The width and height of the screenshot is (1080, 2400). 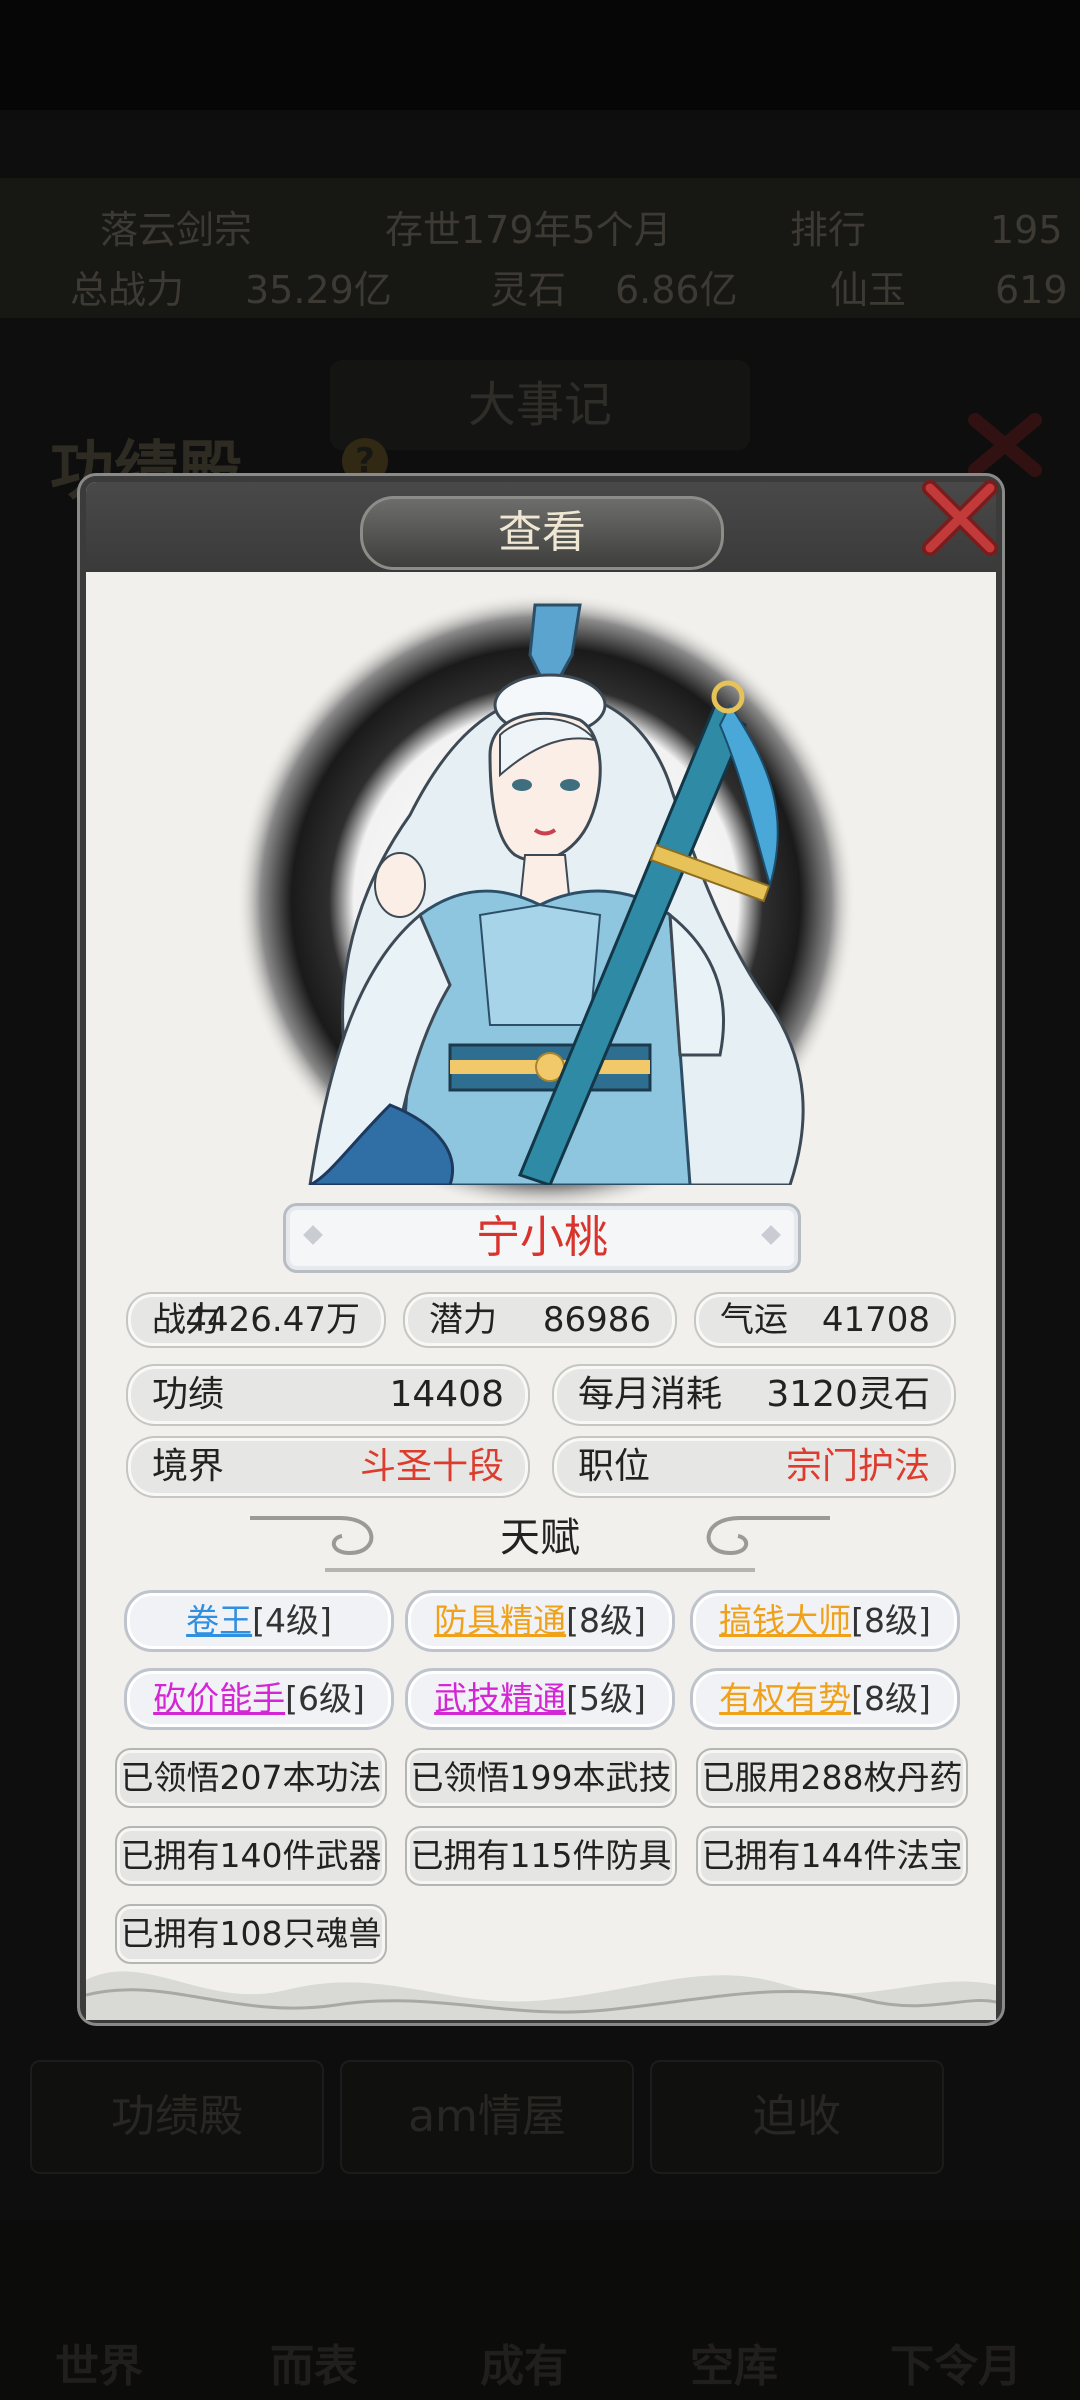 What do you see at coordinates (292, 1620) in the screenshot?
I see `talent-level: [4级]` at bounding box center [292, 1620].